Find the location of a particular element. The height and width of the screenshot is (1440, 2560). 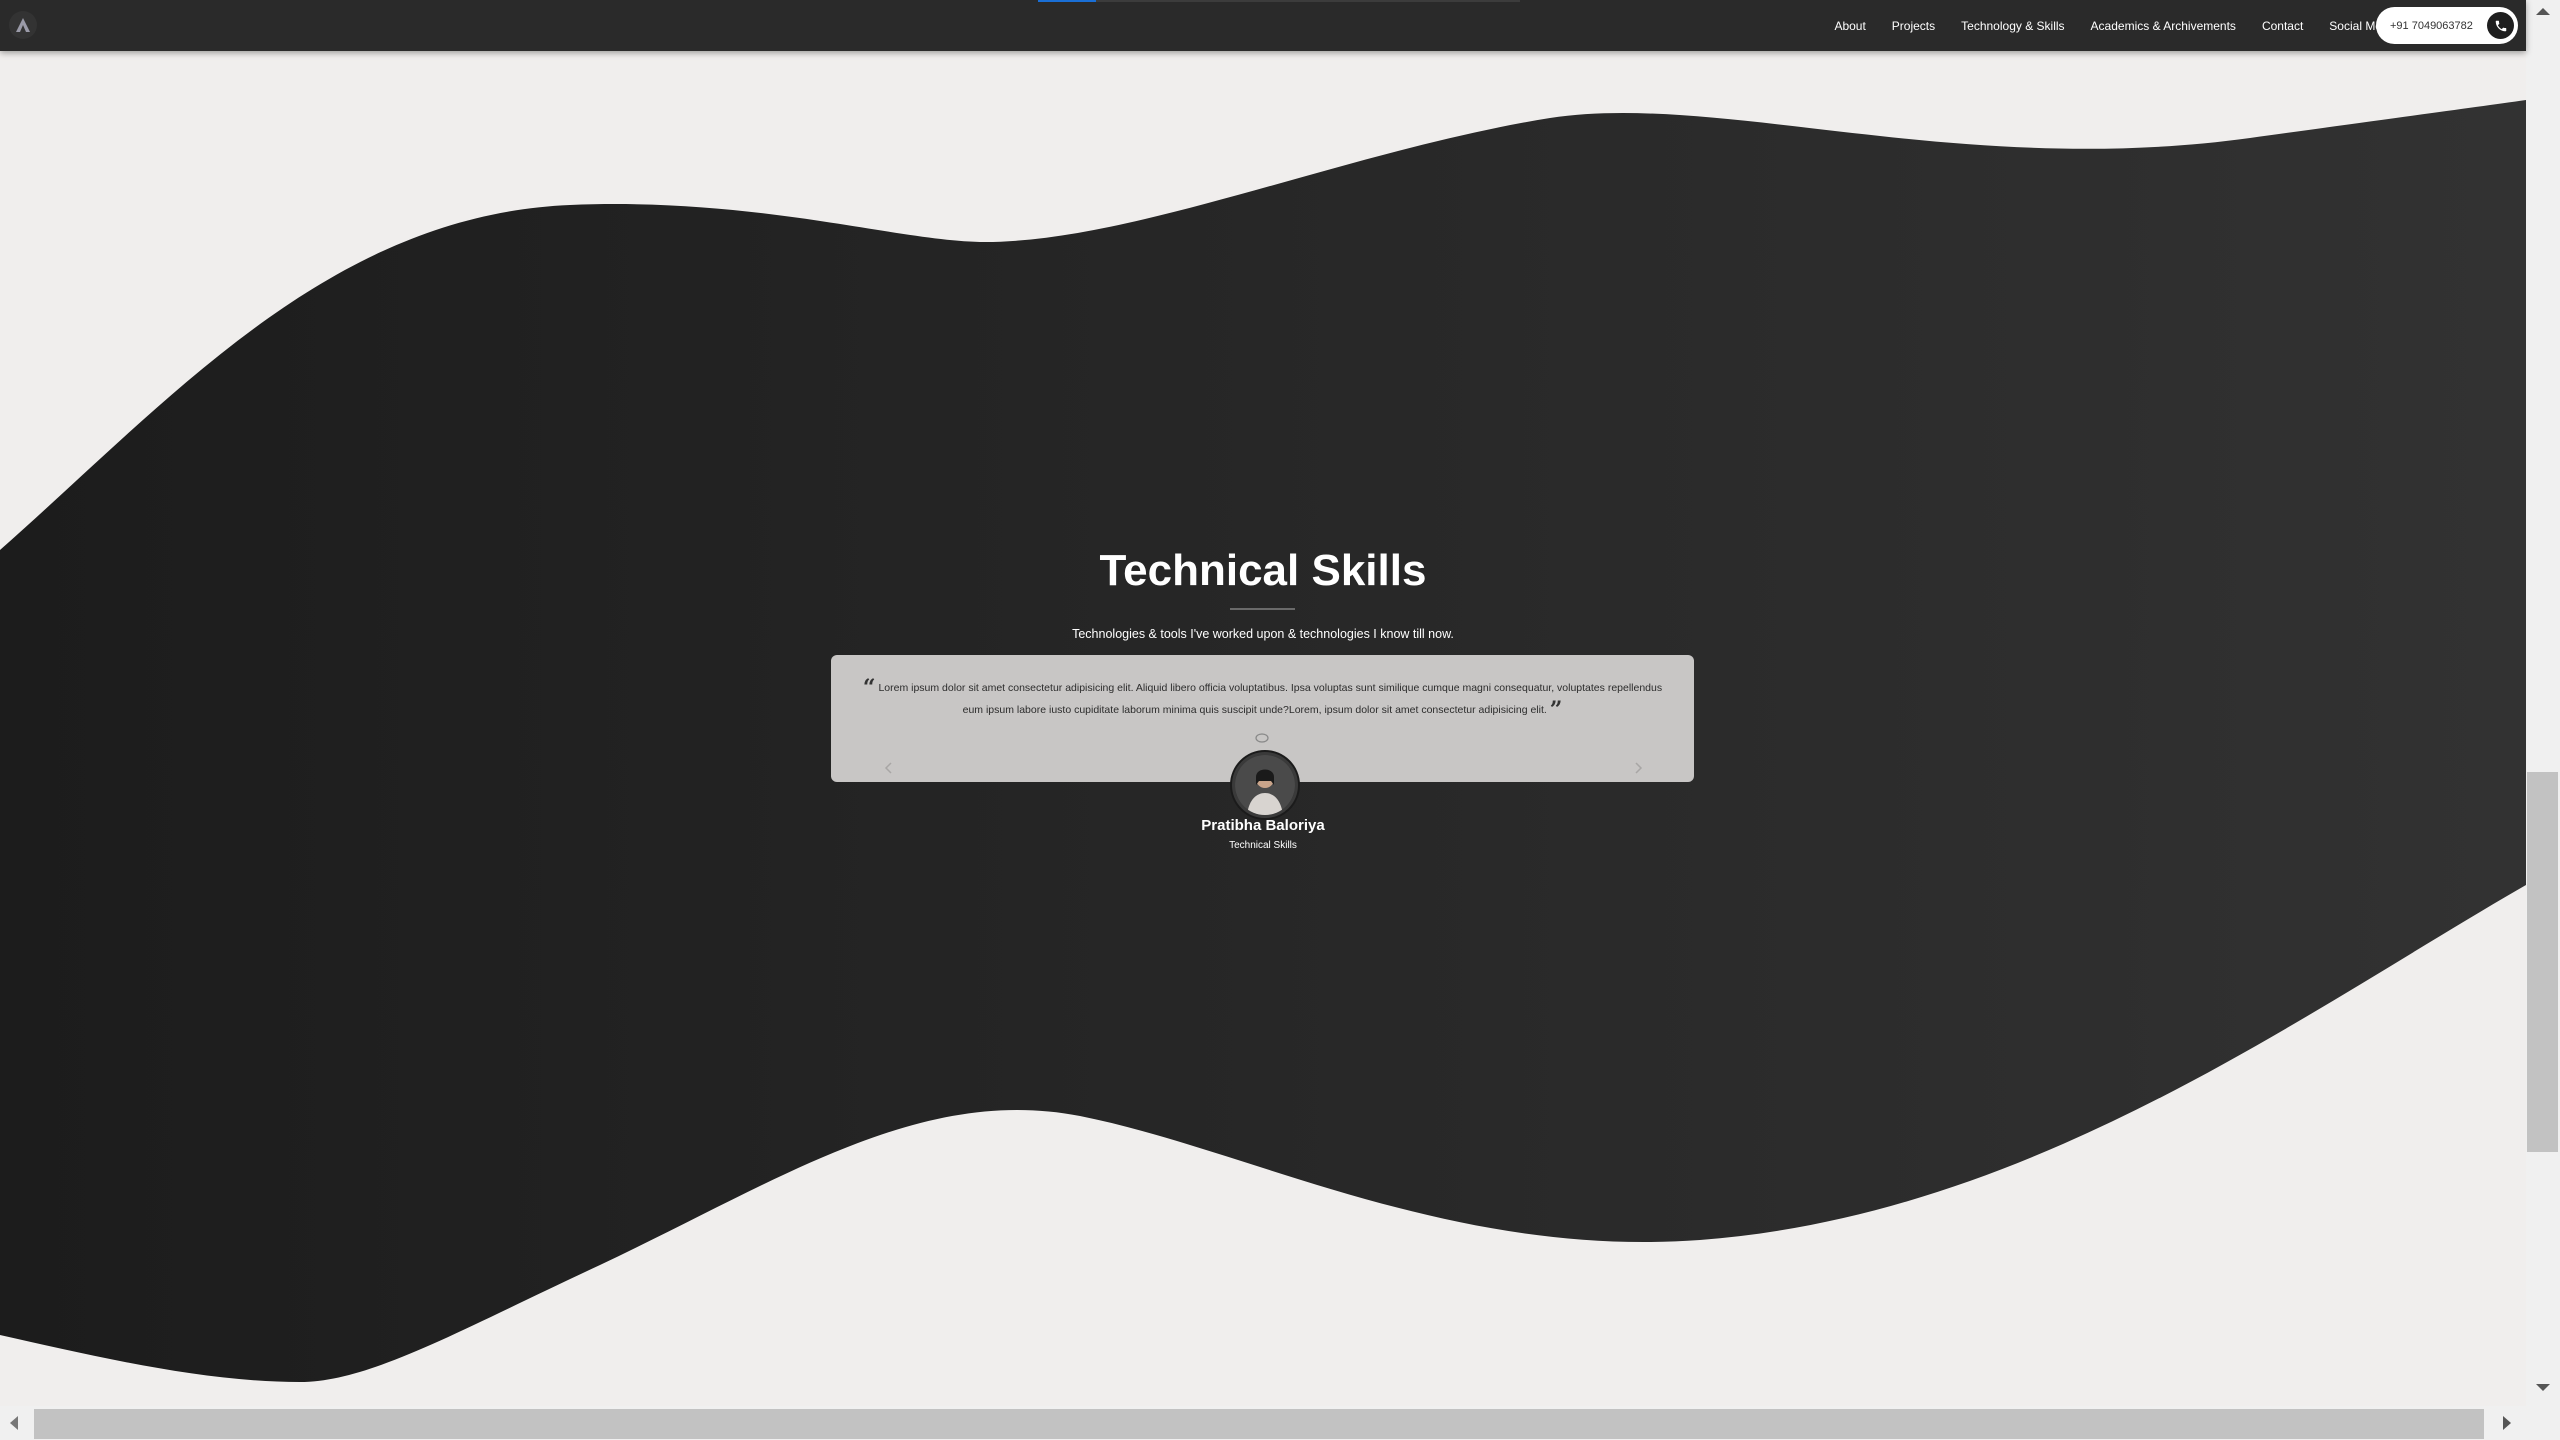

nav-link-about: About is located at coordinates (1849, 26).